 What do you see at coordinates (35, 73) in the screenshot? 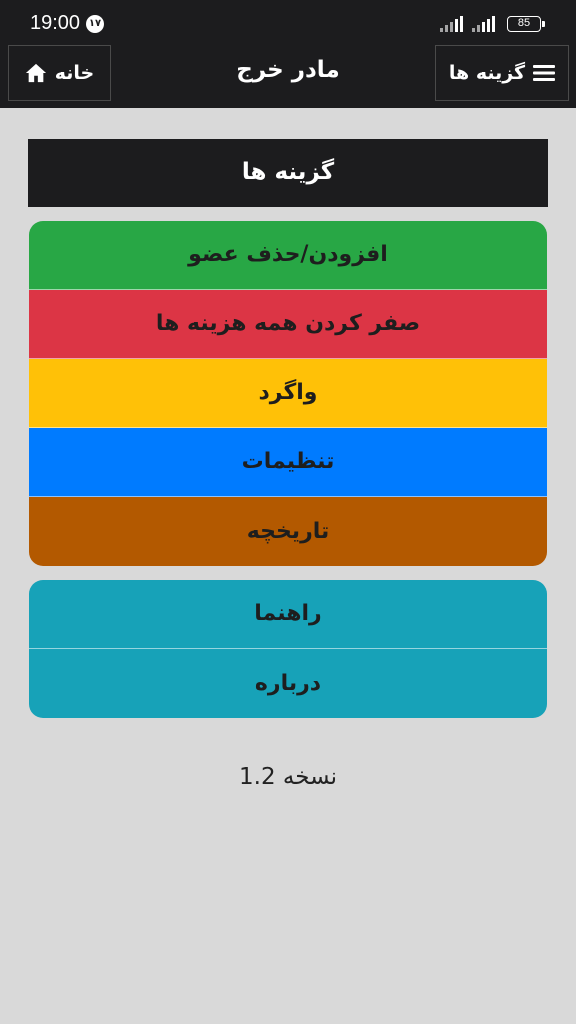
I see `home-icon` at bounding box center [35, 73].